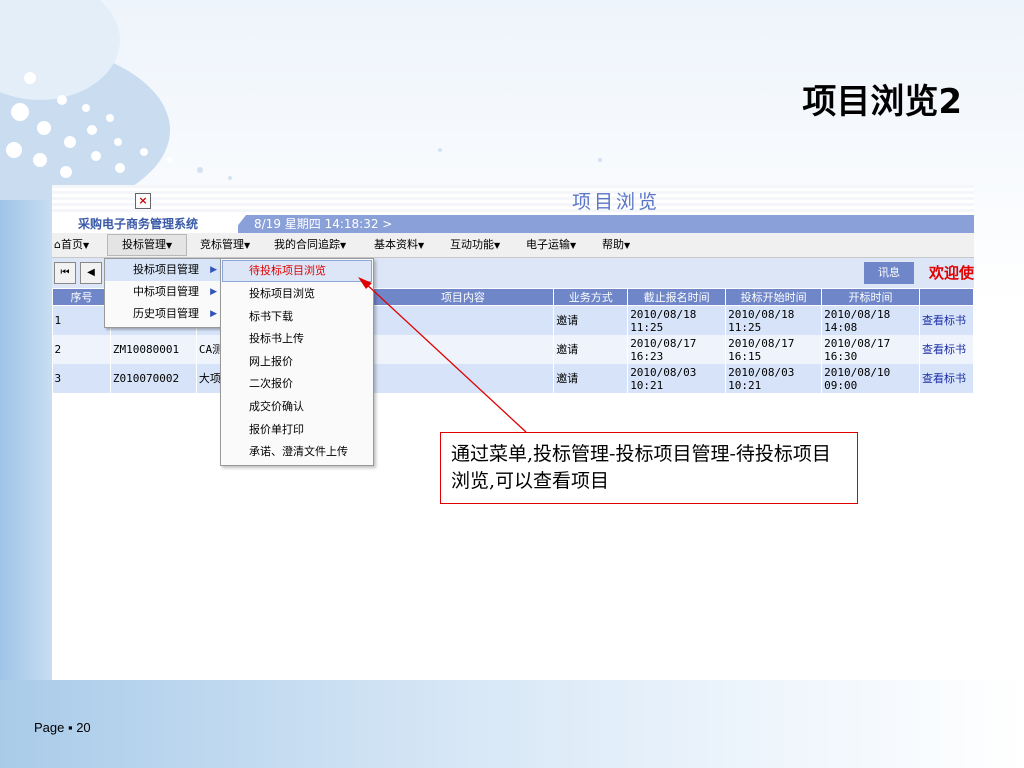 This screenshot has width=1024, height=768. I want to click on submenu2-item: 标书下载, so click(297, 317).